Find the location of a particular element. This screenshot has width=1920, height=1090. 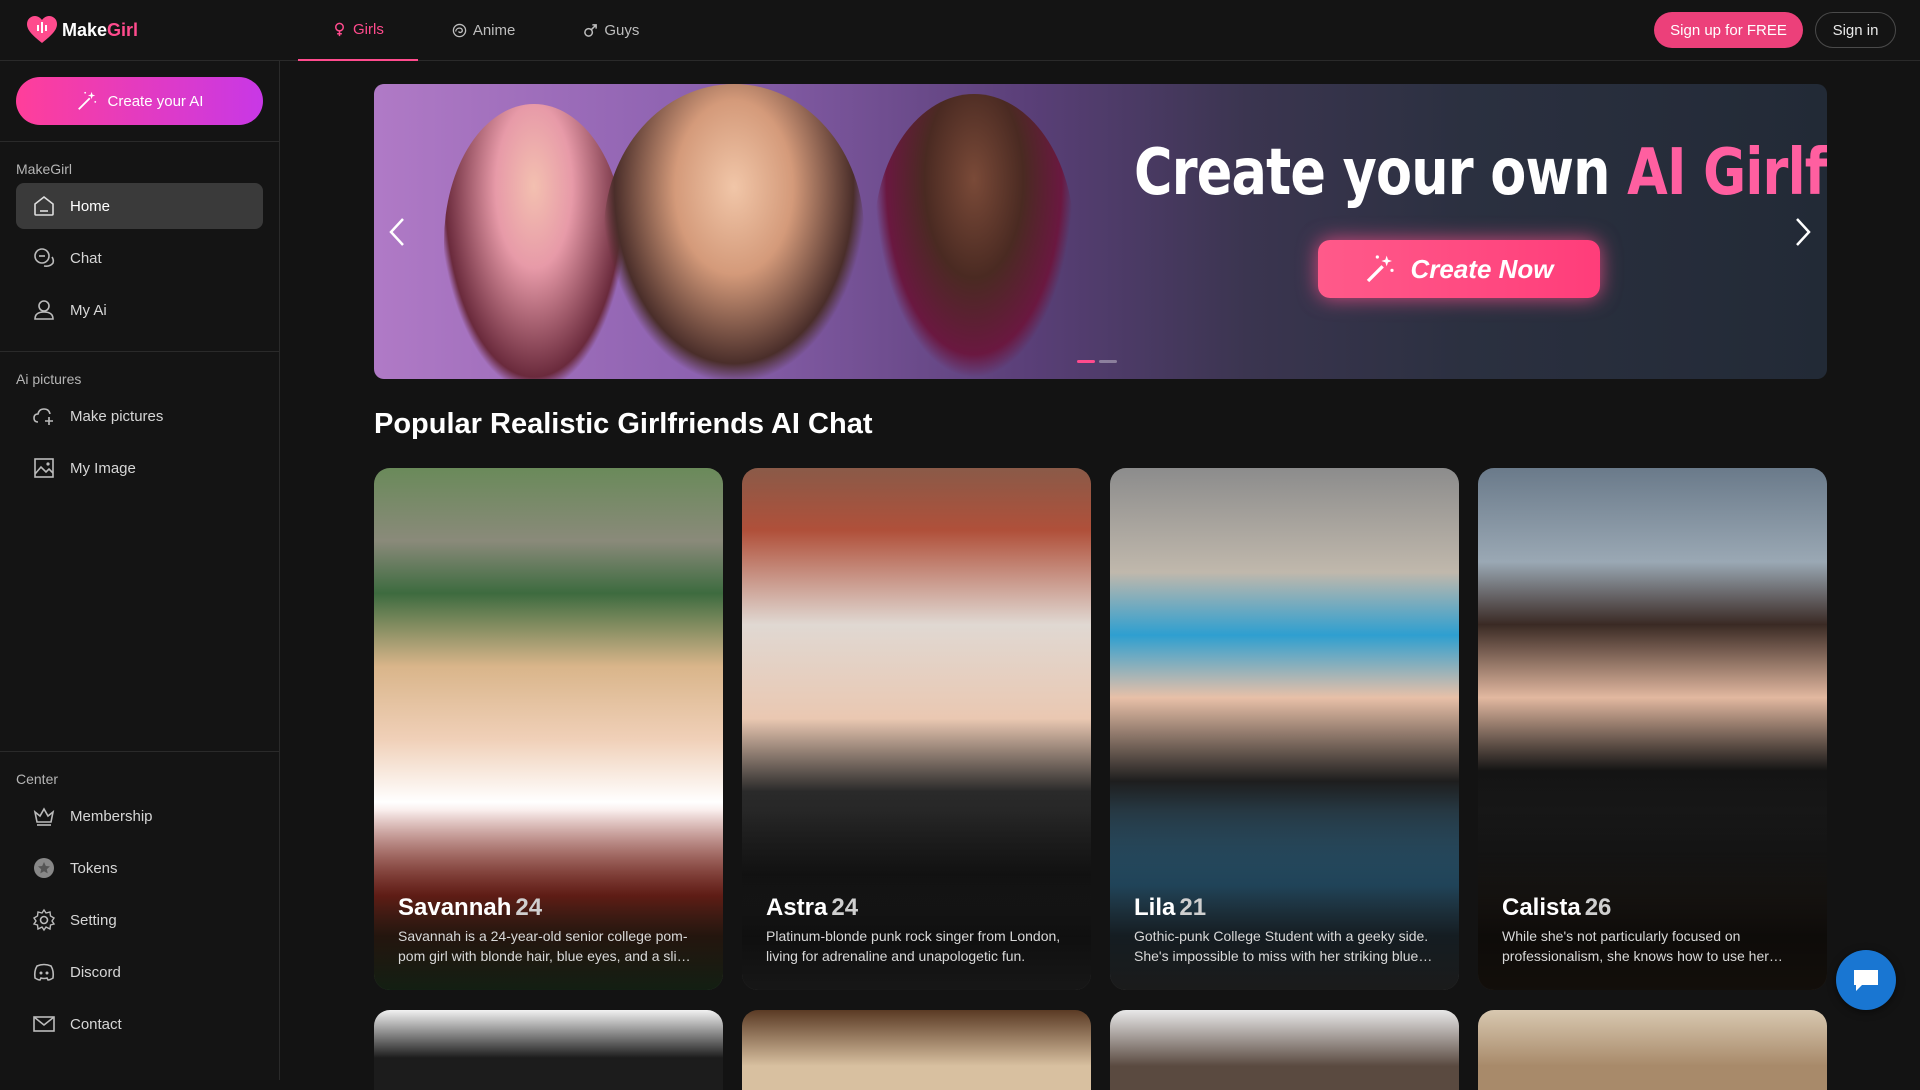

mail-icon is located at coordinates (44, 1024).